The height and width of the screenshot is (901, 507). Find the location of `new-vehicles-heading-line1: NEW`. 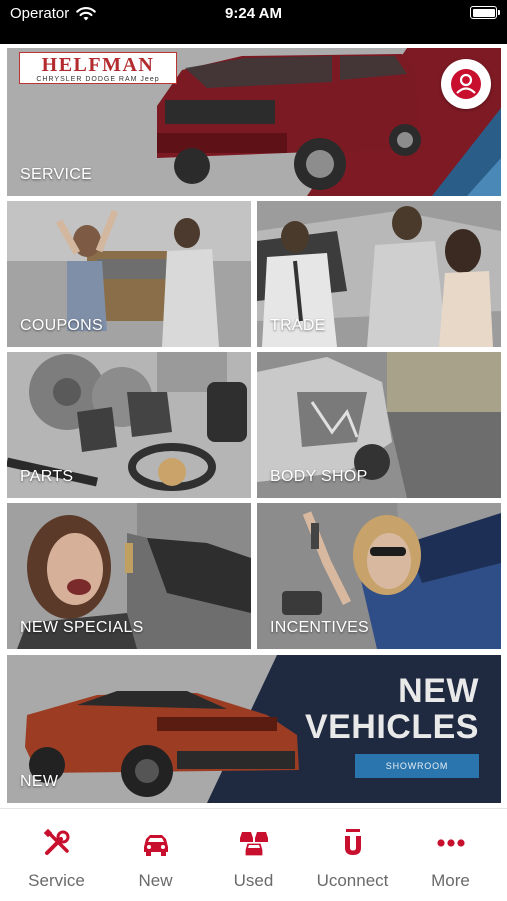

new-vehicles-heading-line1: NEW is located at coordinates (438, 691).